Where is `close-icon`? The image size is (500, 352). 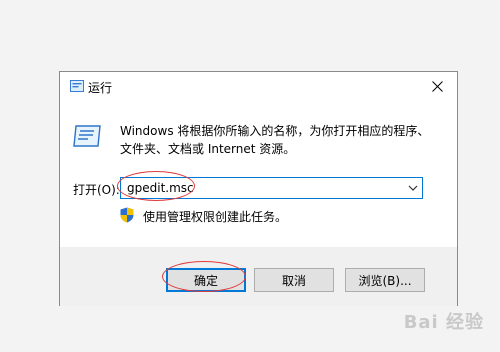 close-icon is located at coordinates (437, 86).